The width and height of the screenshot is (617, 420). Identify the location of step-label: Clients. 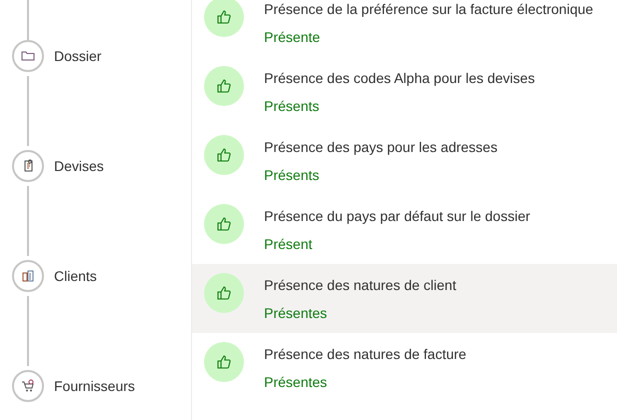
(75, 276).